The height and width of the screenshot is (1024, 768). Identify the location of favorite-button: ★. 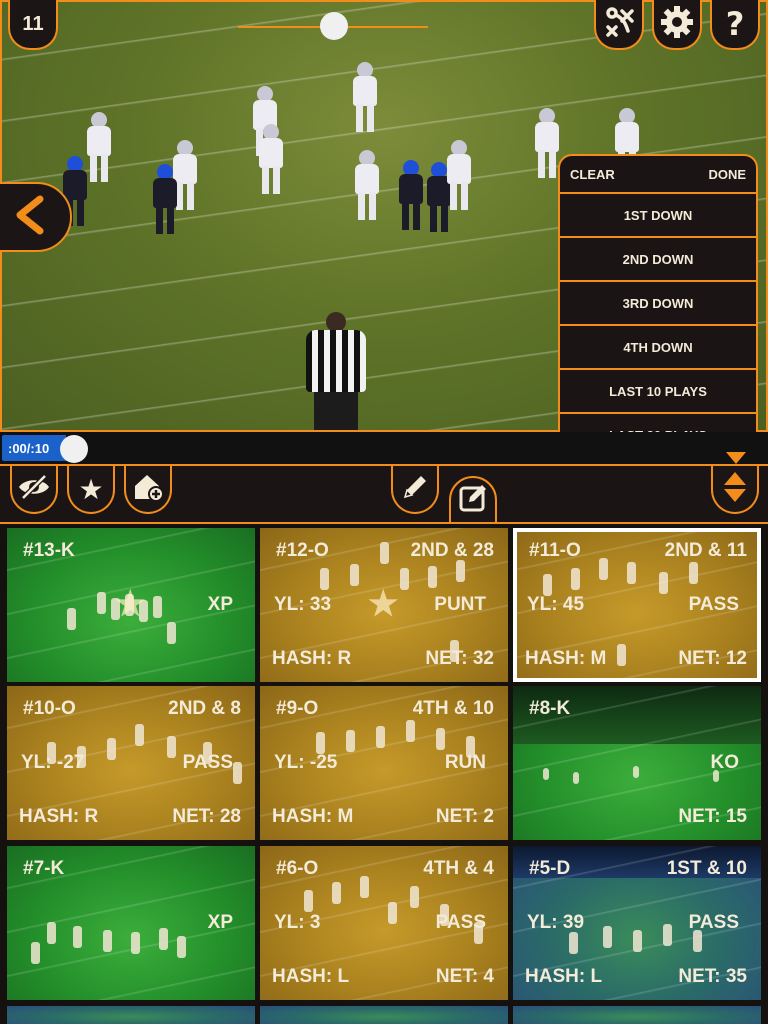
(91, 490).